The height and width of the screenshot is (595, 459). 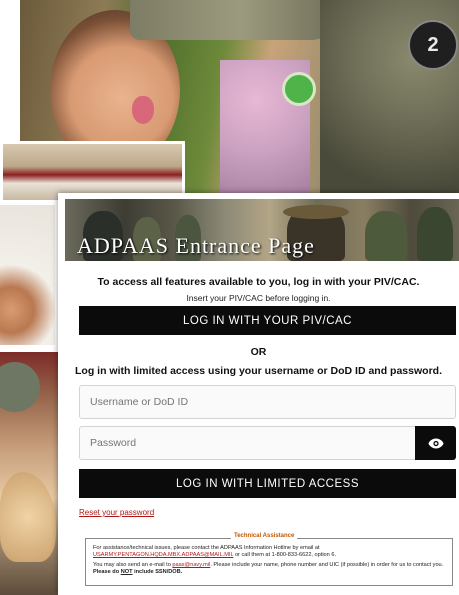 What do you see at coordinates (27, 275) in the screenshot?
I see `side-photo-child` at bounding box center [27, 275].